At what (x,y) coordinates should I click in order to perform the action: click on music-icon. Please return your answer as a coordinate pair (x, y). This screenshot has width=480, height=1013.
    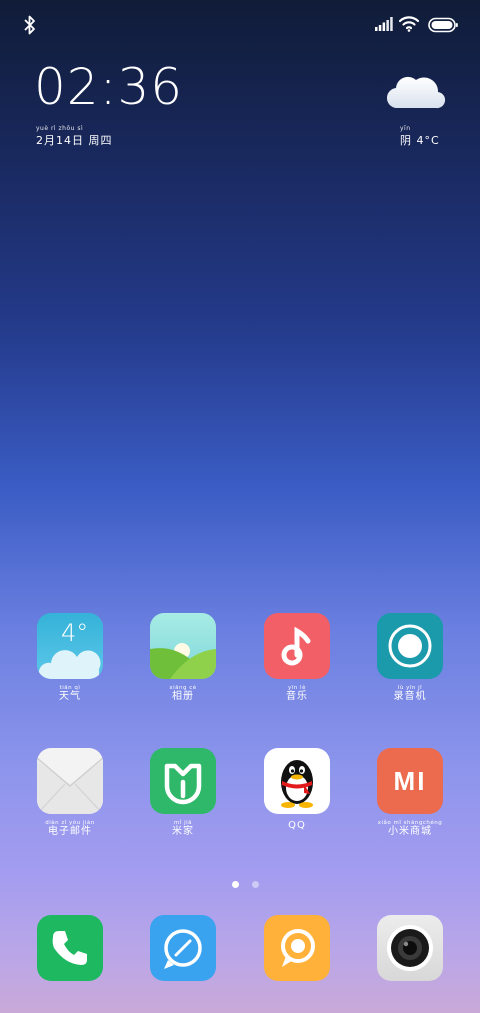
    Looking at the image, I should click on (297, 646).